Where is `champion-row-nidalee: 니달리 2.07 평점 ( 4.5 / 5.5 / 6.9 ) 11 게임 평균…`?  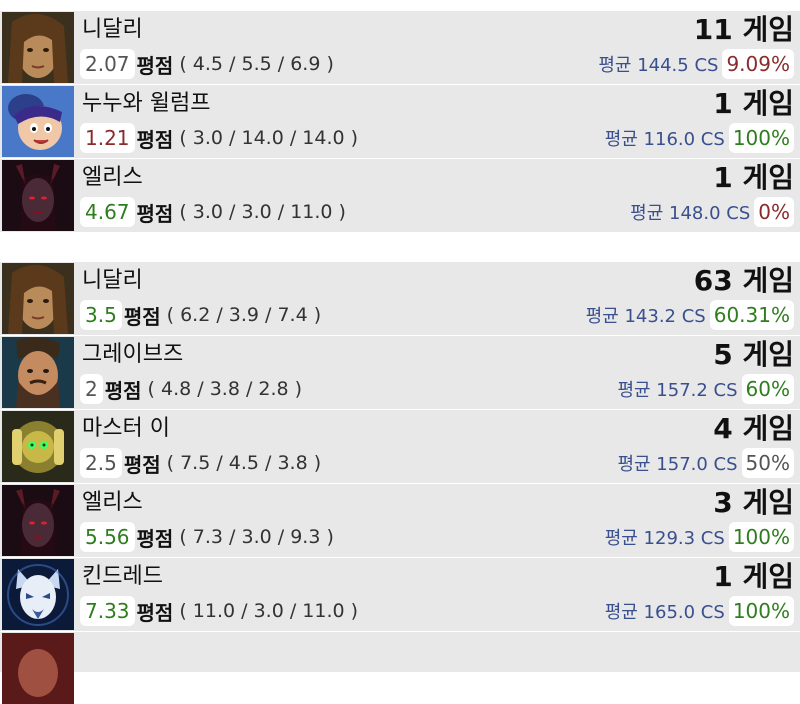
champion-row-nidalee: 니달리 2.07 평점 ( 4.5 / 5.5 / 6.9 ) 11 게임 평균… is located at coordinates (400, 47).